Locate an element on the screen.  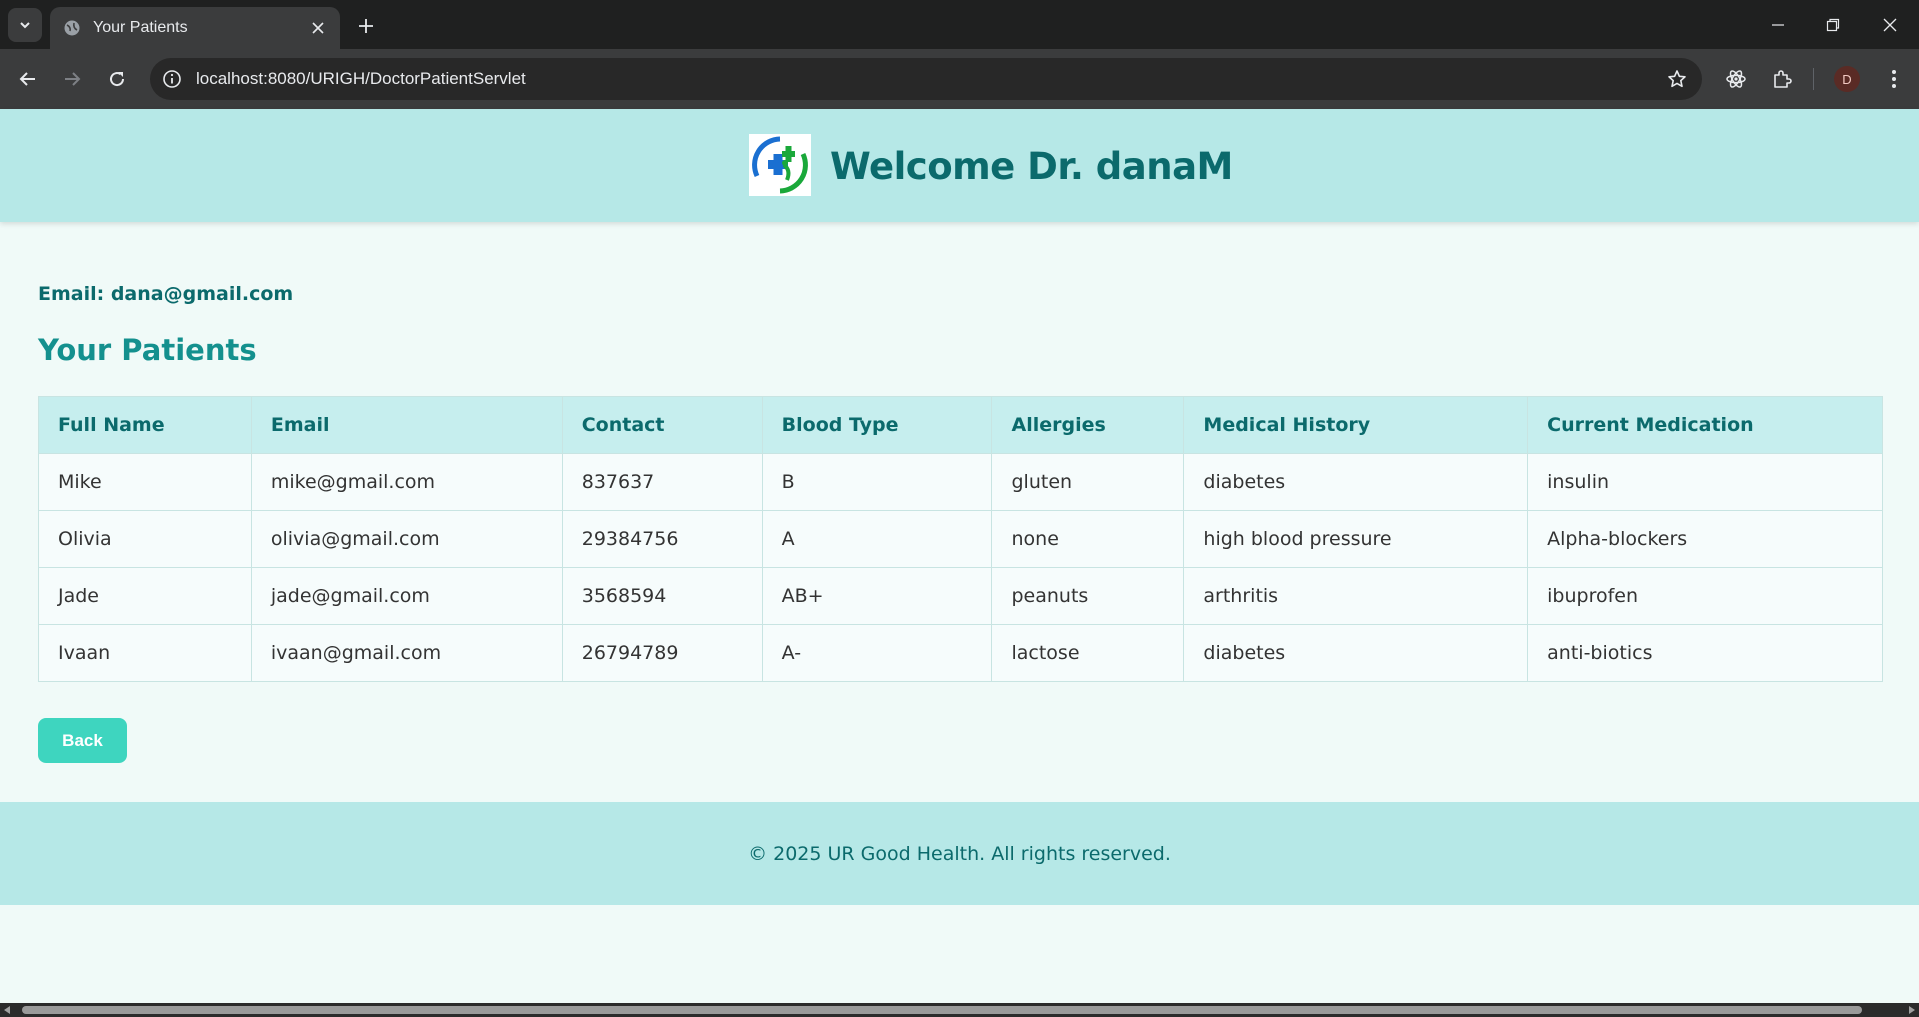
cell-current-medication: ibuprofen is located at coordinates (1705, 596).